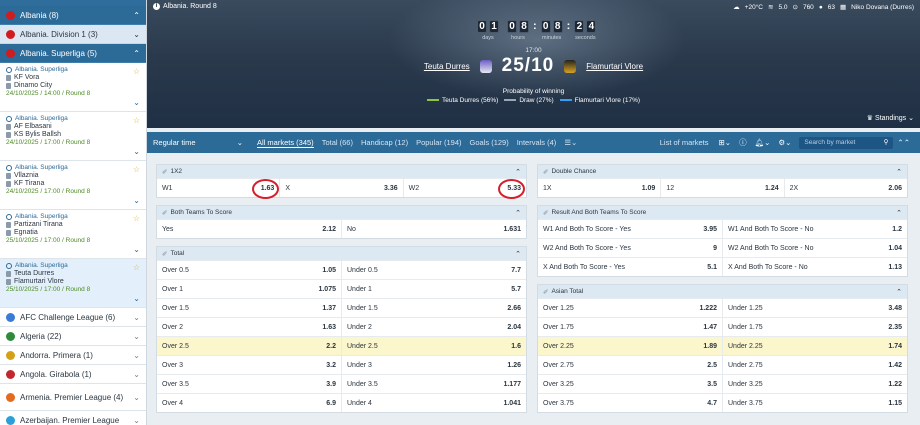  What do you see at coordinates (846, 142) in the screenshot?
I see `market-search-input: Search by market ⚲` at bounding box center [846, 142].